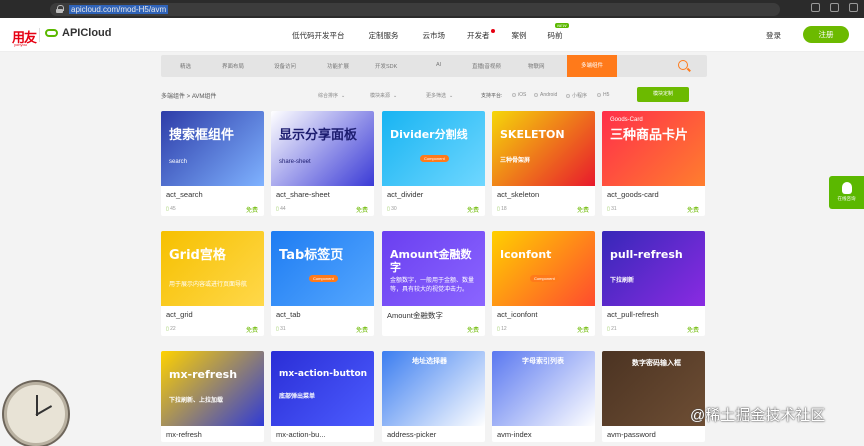 The image size is (864, 446). What do you see at coordinates (179, 314) in the screenshot?
I see `card-name: act_grid` at bounding box center [179, 314].